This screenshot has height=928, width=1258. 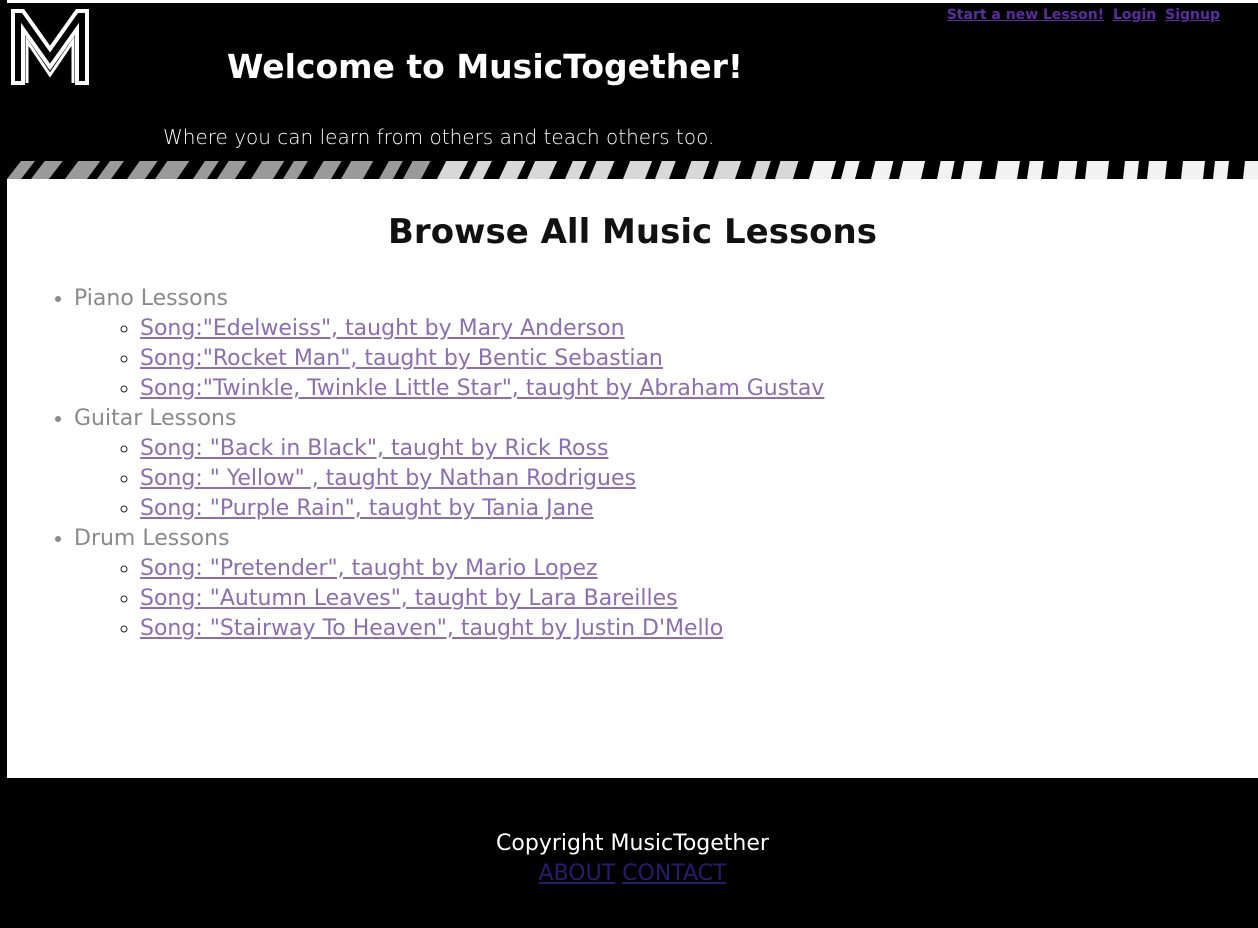 I want to click on contact-link: CONTACT, so click(x=674, y=873).